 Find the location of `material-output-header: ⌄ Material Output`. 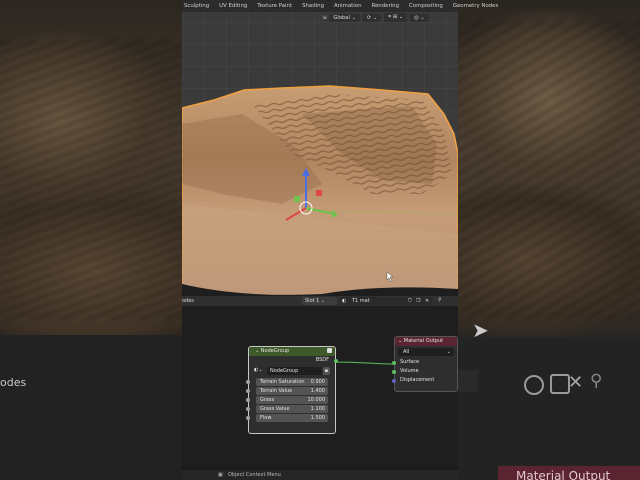

material-output-header: ⌄ Material Output is located at coordinates (426, 341).